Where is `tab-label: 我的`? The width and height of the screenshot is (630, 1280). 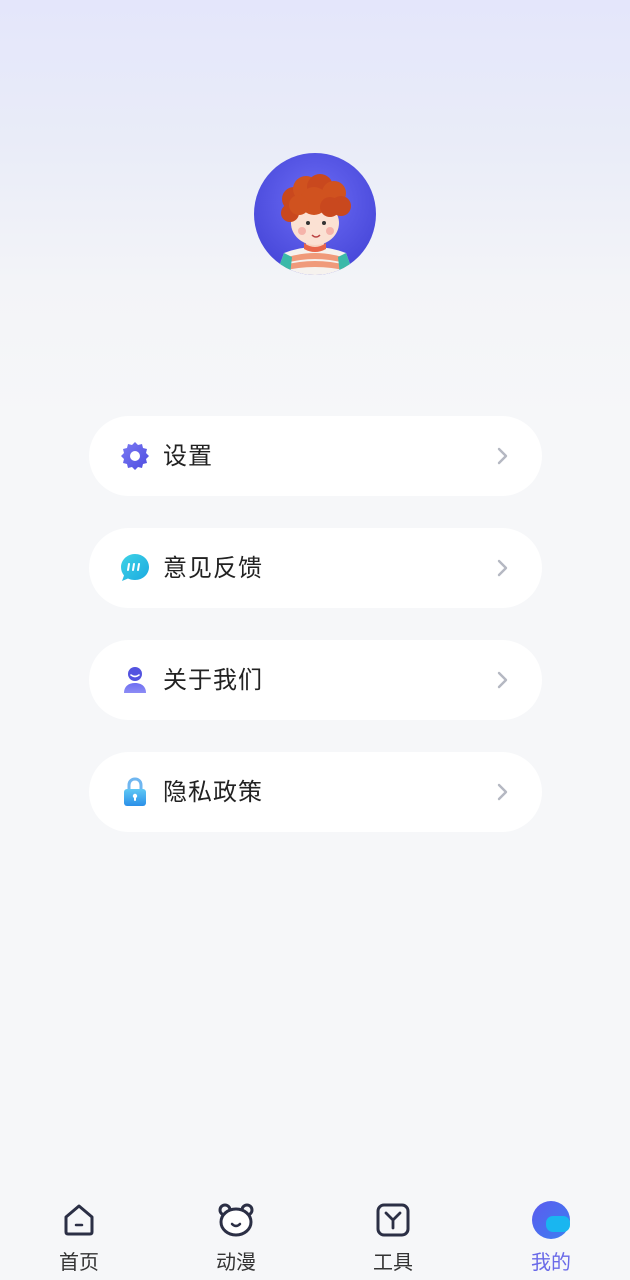 tab-label: 我的 is located at coordinates (551, 1262).